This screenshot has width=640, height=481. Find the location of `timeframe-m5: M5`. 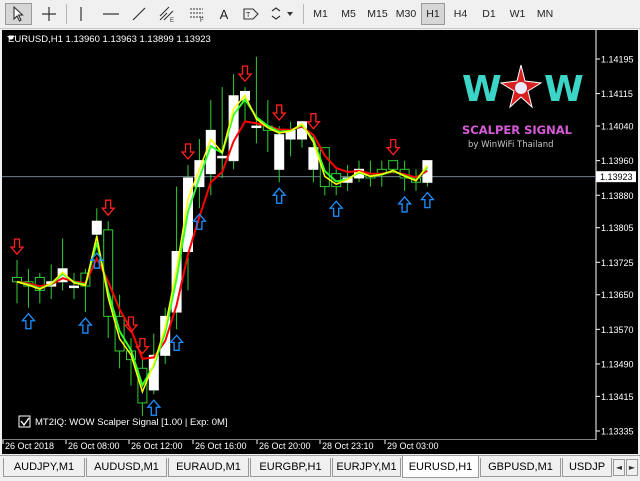

timeframe-m5: M5 is located at coordinates (348, 14).